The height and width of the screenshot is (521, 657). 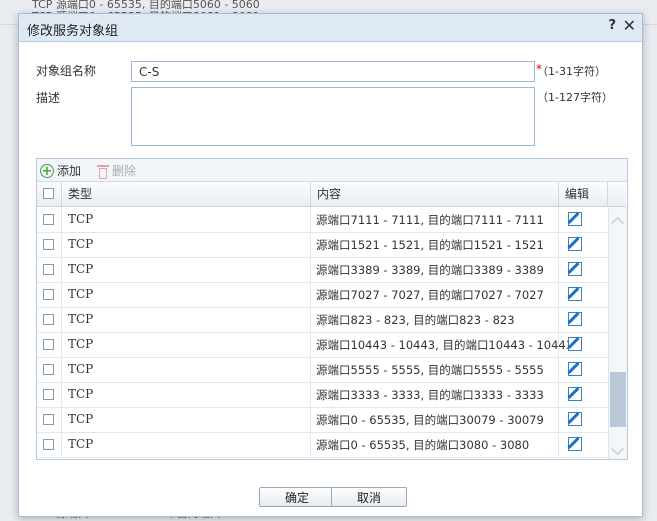 What do you see at coordinates (73, 31) in the screenshot?
I see `dialog-title: 修改服务对象组` at bounding box center [73, 31].